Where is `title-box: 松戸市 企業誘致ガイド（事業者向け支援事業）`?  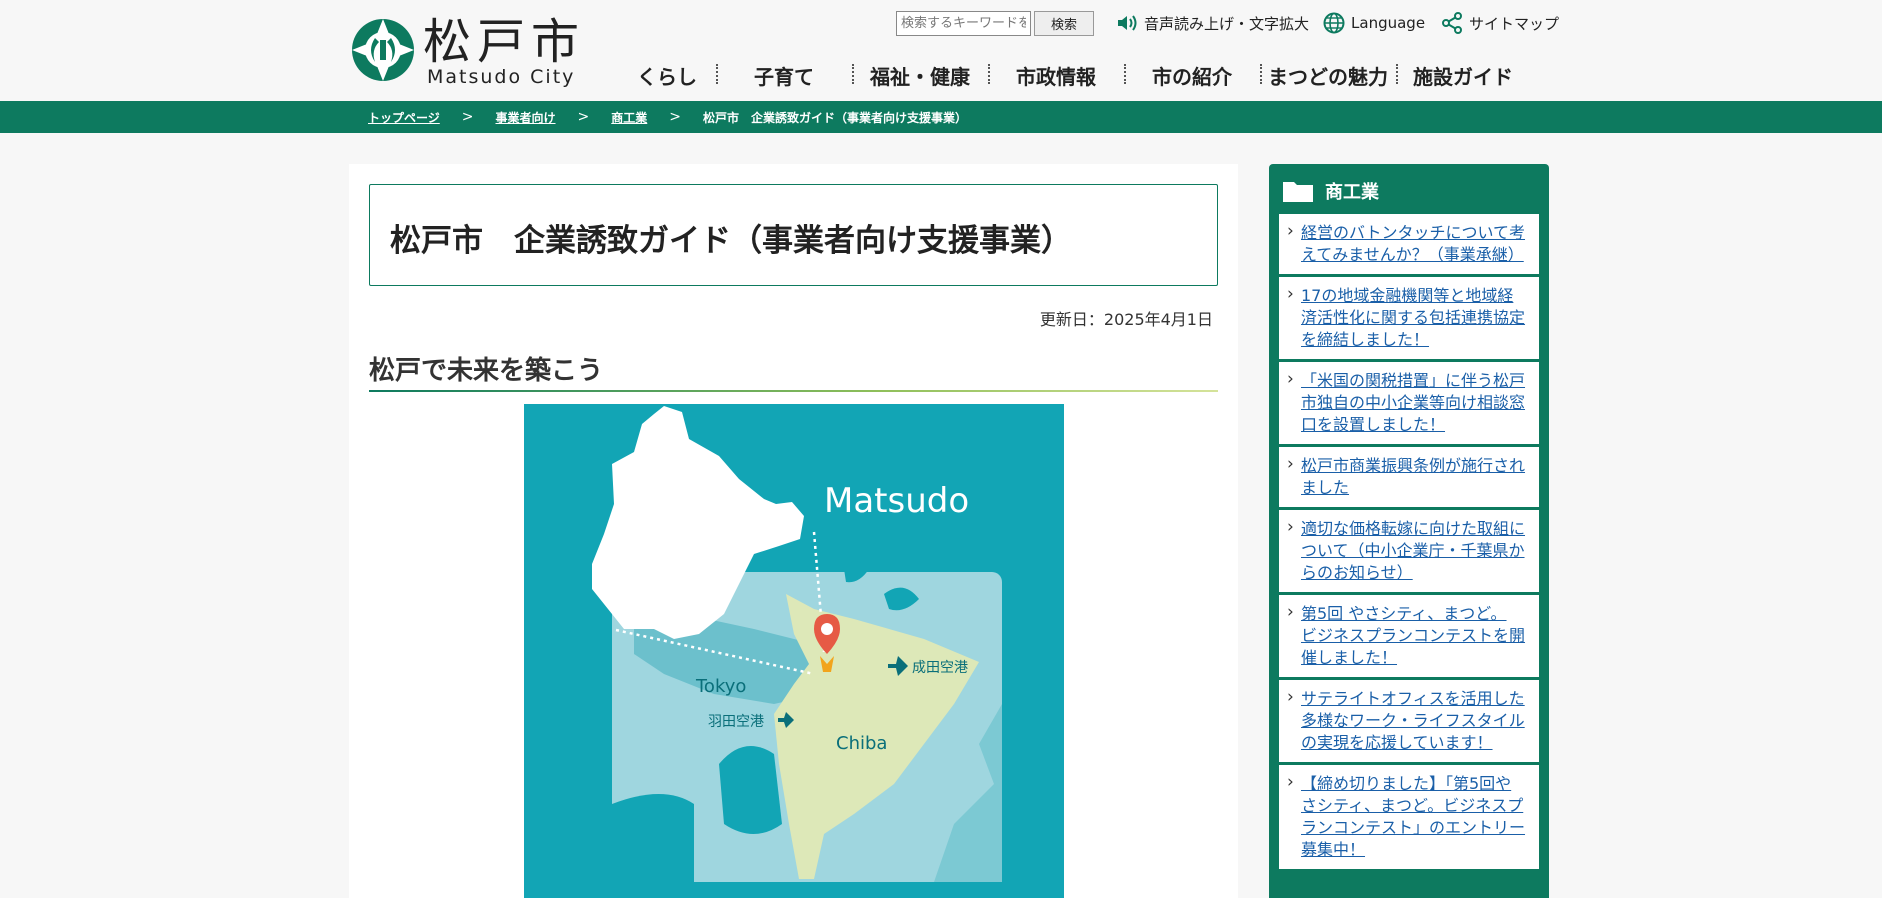
title-box: 松戸市 企業誘致ガイド（事業者向け支援事業） is located at coordinates (793, 235).